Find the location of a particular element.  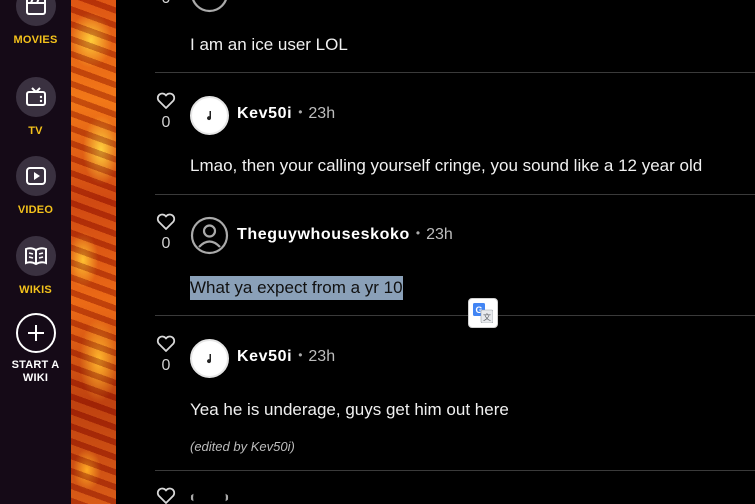

nav-wikis: WIKIS is located at coordinates (35, 266).